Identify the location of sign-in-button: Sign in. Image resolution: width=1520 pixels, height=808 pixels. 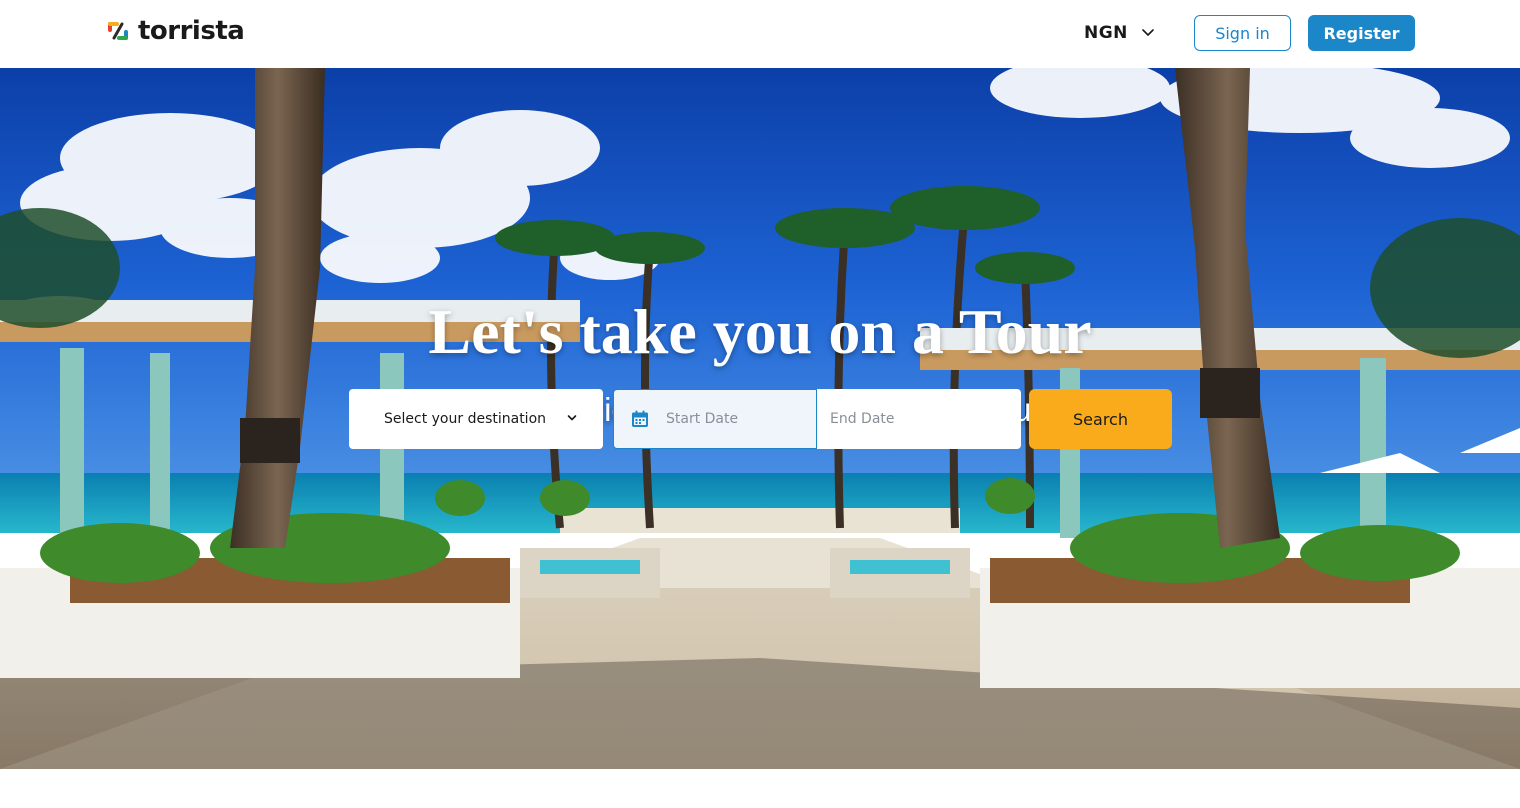
(1242, 33).